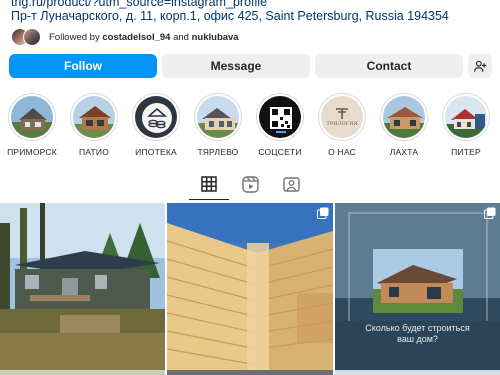 The image size is (500, 375). I want to click on highlight-primorsk: ПРИМОРСК, so click(32, 125).